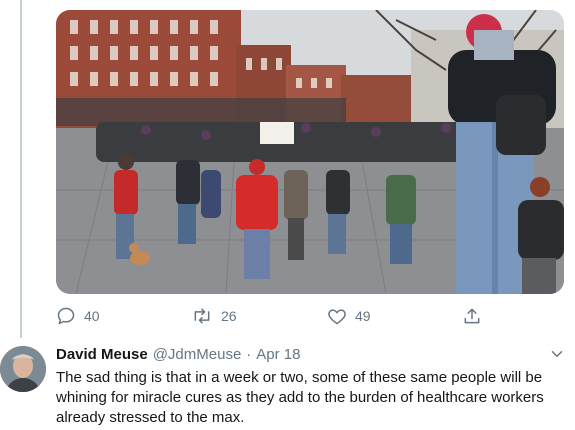 This screenshot has width=575, height=430. What do you see at coordinates (78, 316) in the screenshot?
I see `reply-action: 40` at bounding box center [78, 316].